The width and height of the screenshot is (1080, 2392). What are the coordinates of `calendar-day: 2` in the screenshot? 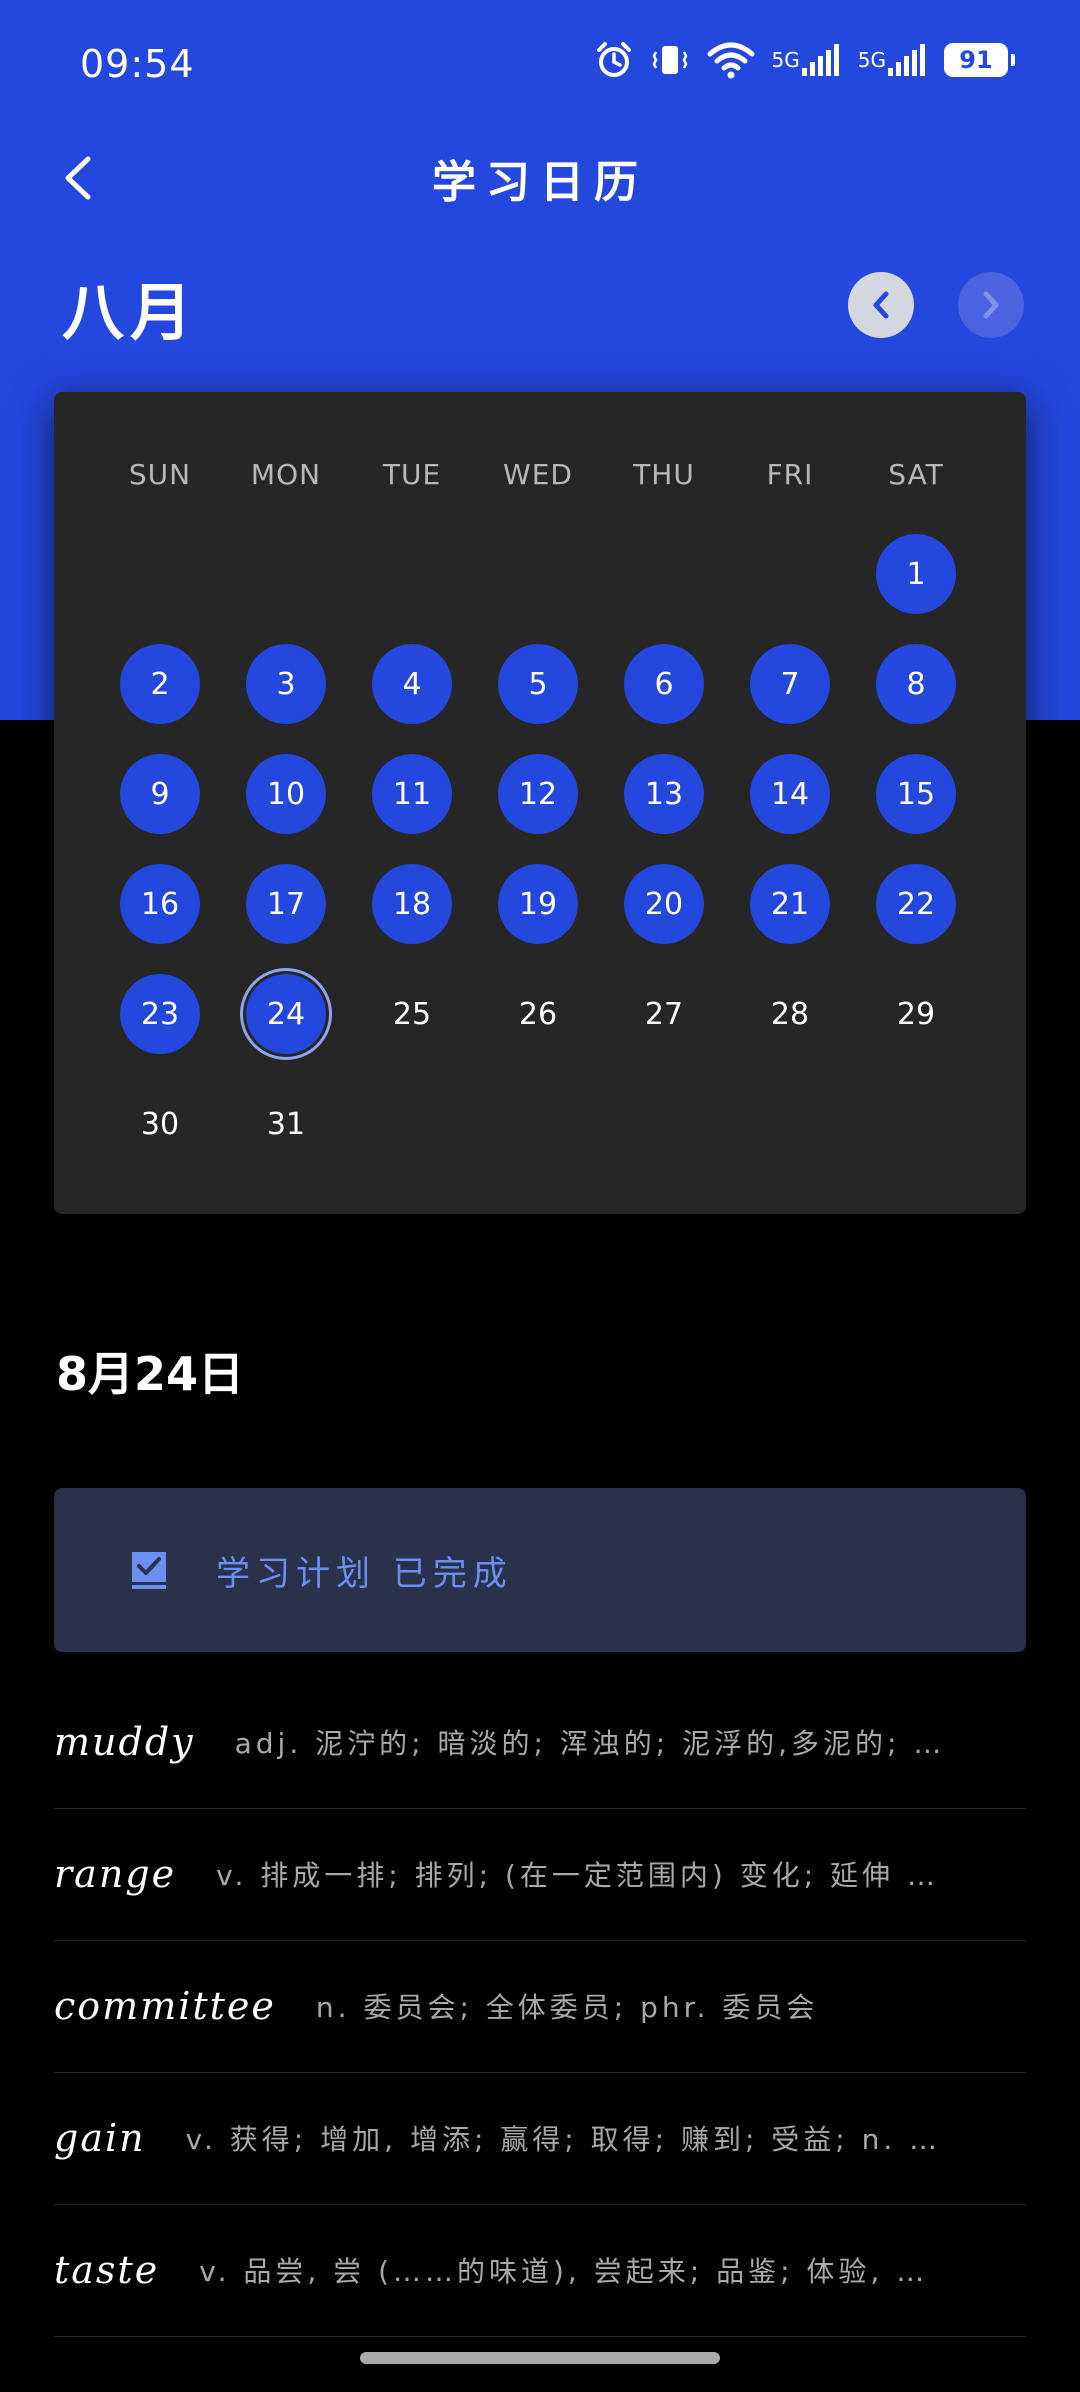 It's located at (160, 684).